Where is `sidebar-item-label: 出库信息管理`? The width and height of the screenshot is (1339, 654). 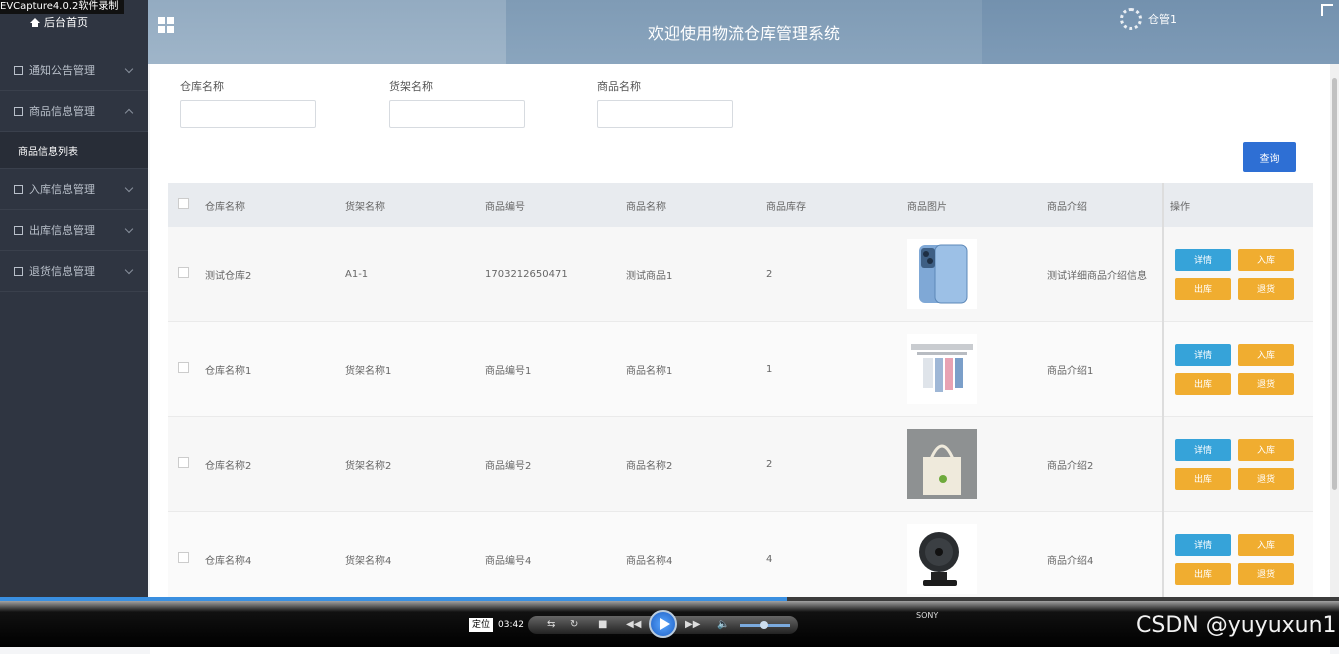 sidebar-item-label: 出库信息管理 is located at coordinates (62, 230).